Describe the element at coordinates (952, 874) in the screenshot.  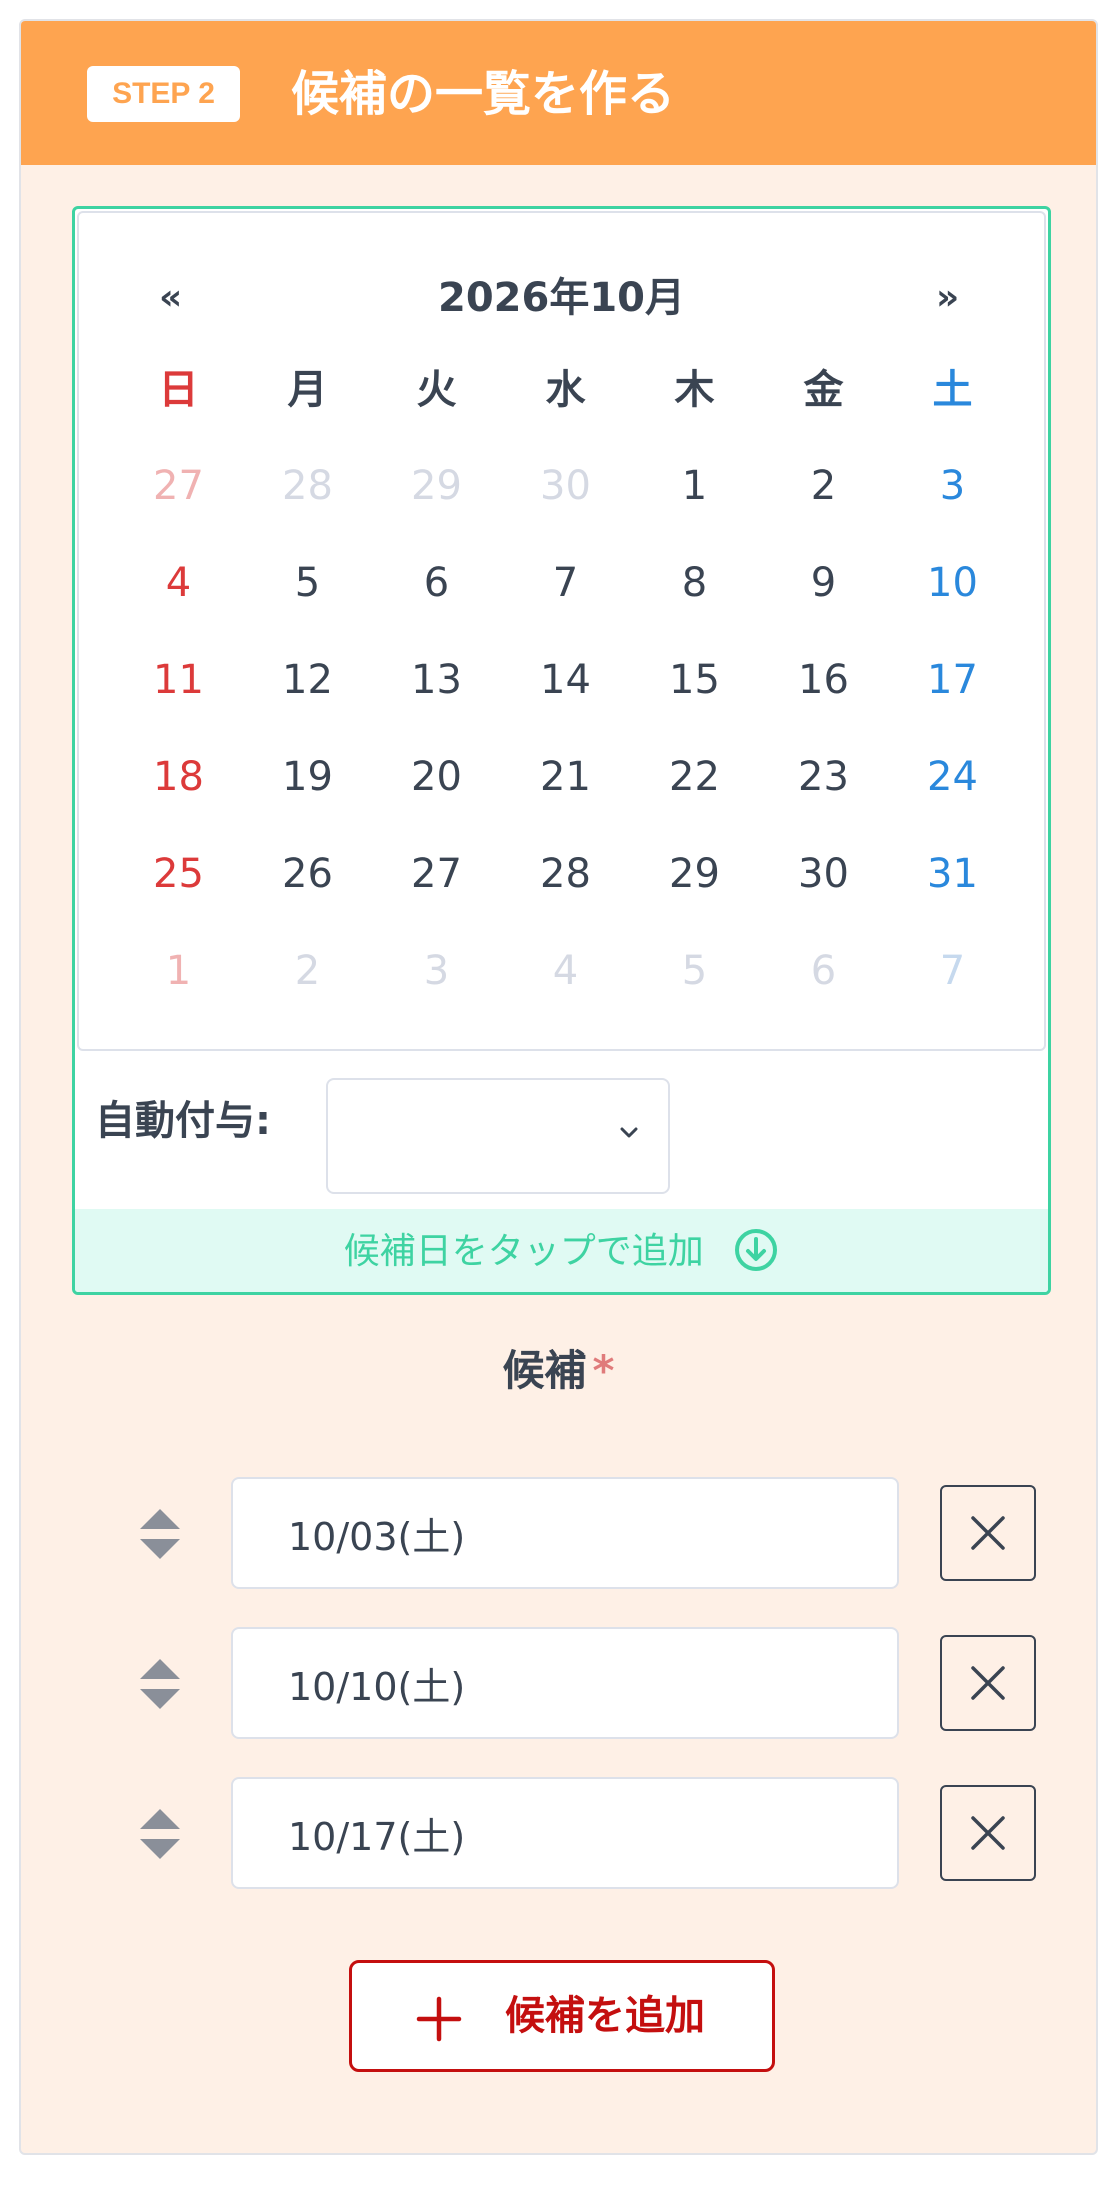
I see `calendar-day: 31` at that location.